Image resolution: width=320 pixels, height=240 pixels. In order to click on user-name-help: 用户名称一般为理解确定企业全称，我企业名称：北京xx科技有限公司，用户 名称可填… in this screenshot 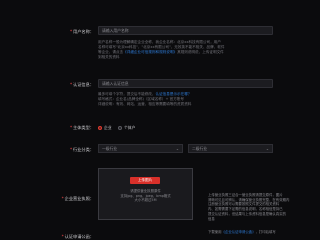, I will do `click(161, 50)`.